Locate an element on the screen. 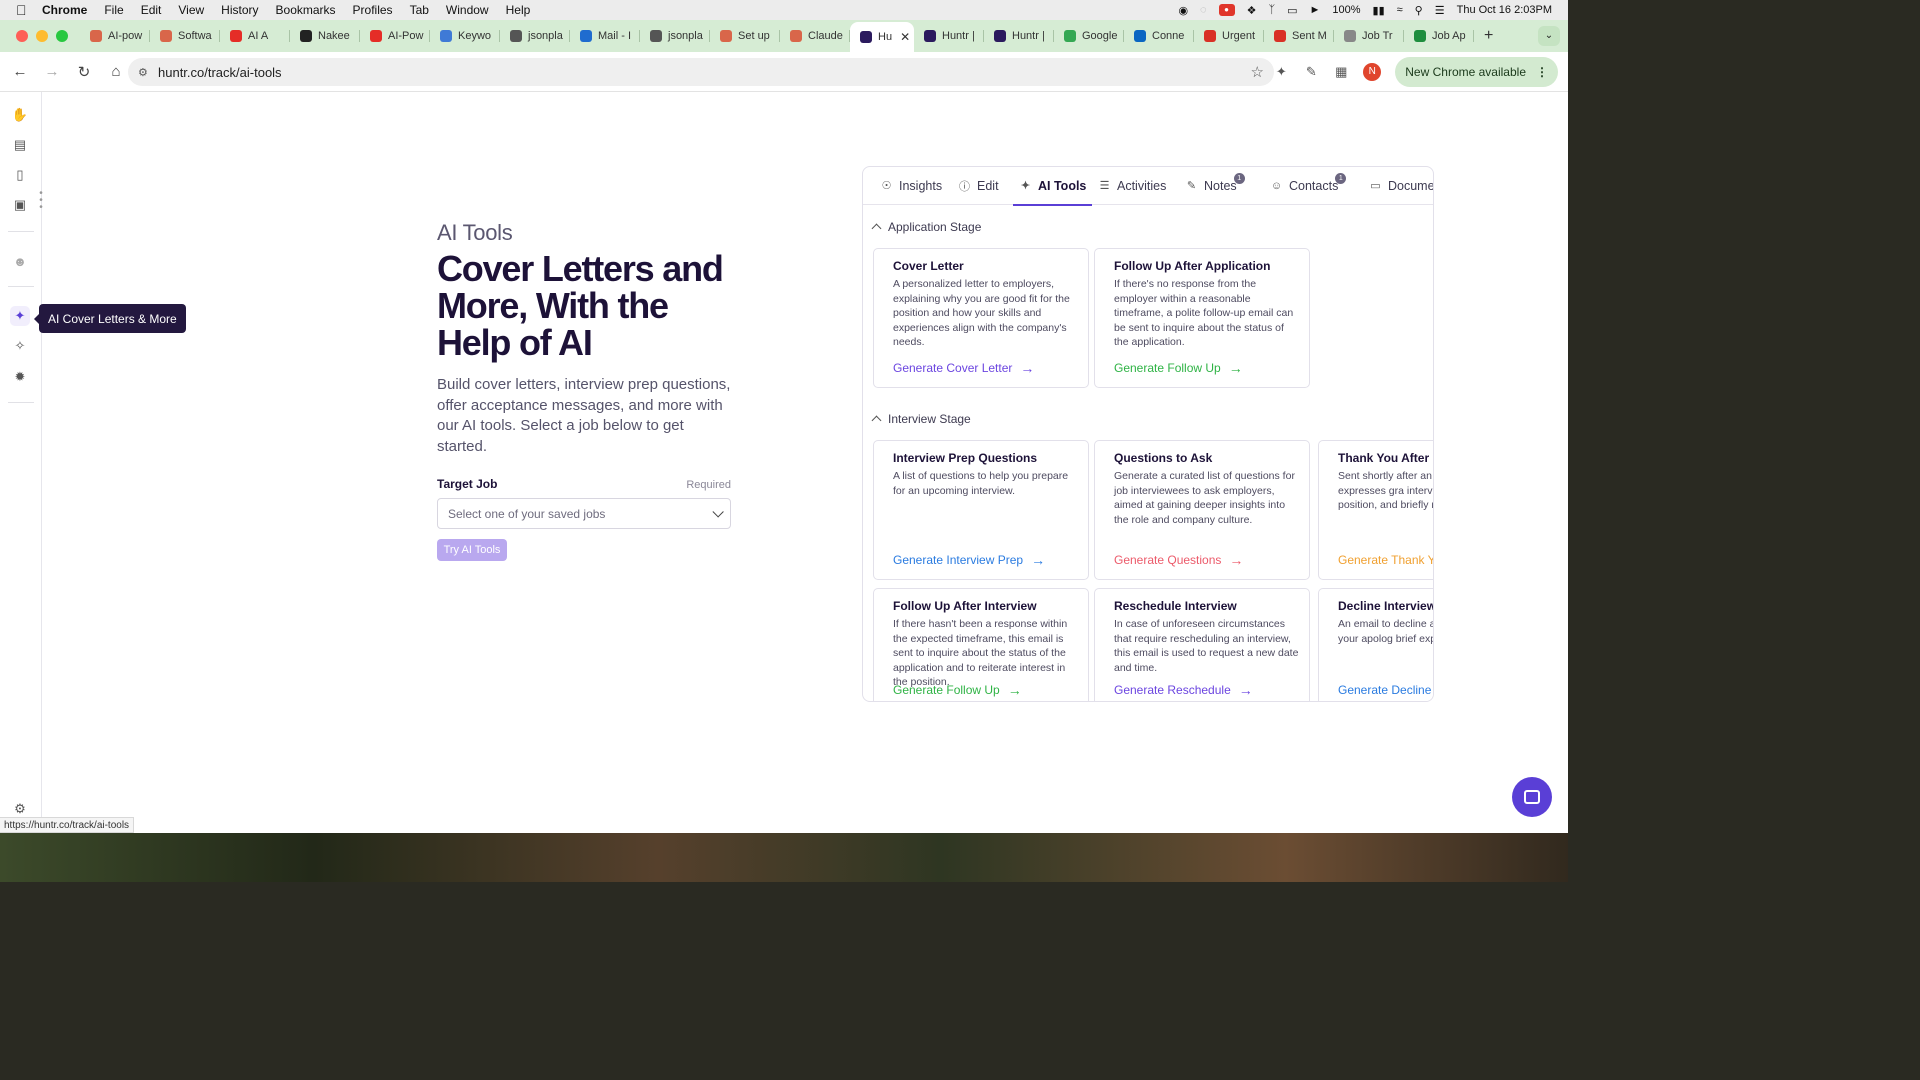  reload-icon: ↻ is located at coordinates (84, 72).